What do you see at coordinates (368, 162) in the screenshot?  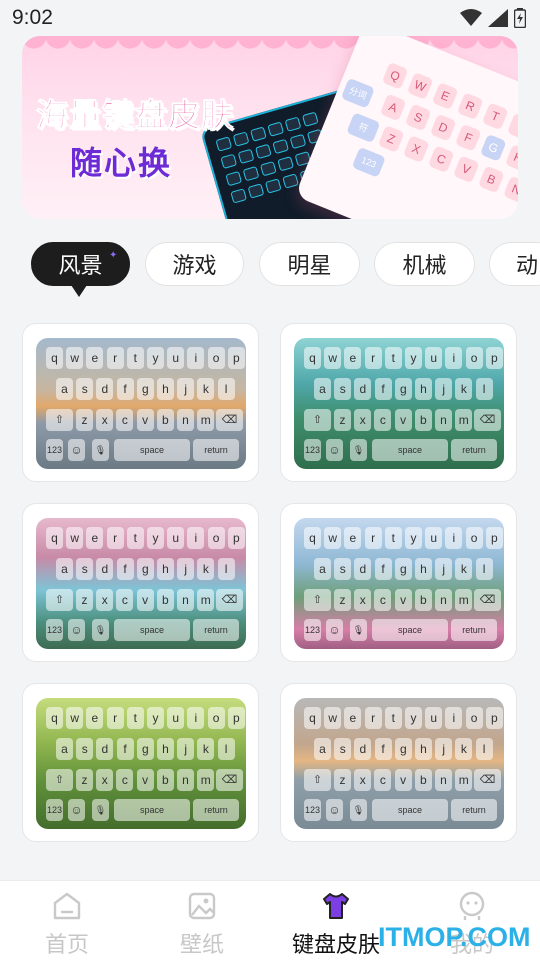 I see `banner-special-key: 123` at bounding box center [368, 162].